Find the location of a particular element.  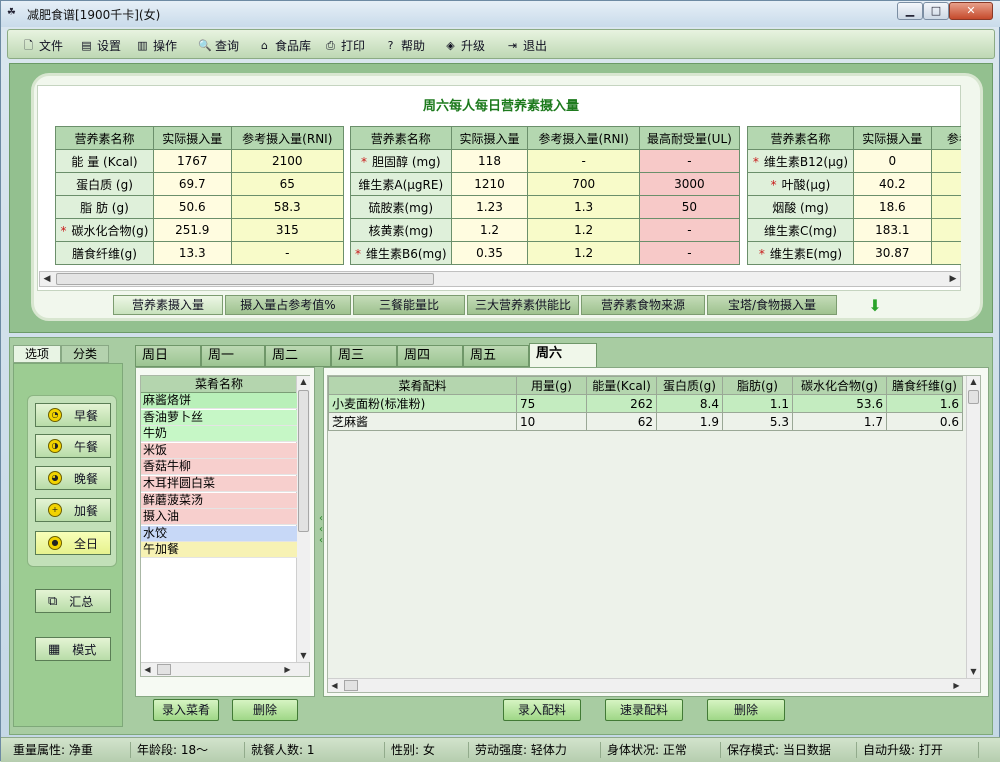

maximize-button: □ is located at coordinates (936, 11).